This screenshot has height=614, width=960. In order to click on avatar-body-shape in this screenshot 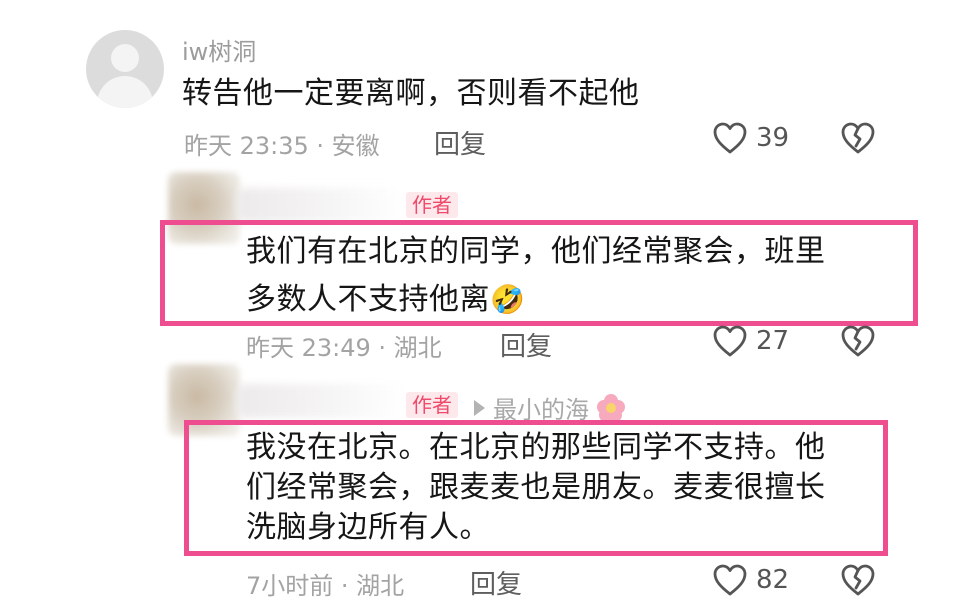, I will do `click(125, 92)`.